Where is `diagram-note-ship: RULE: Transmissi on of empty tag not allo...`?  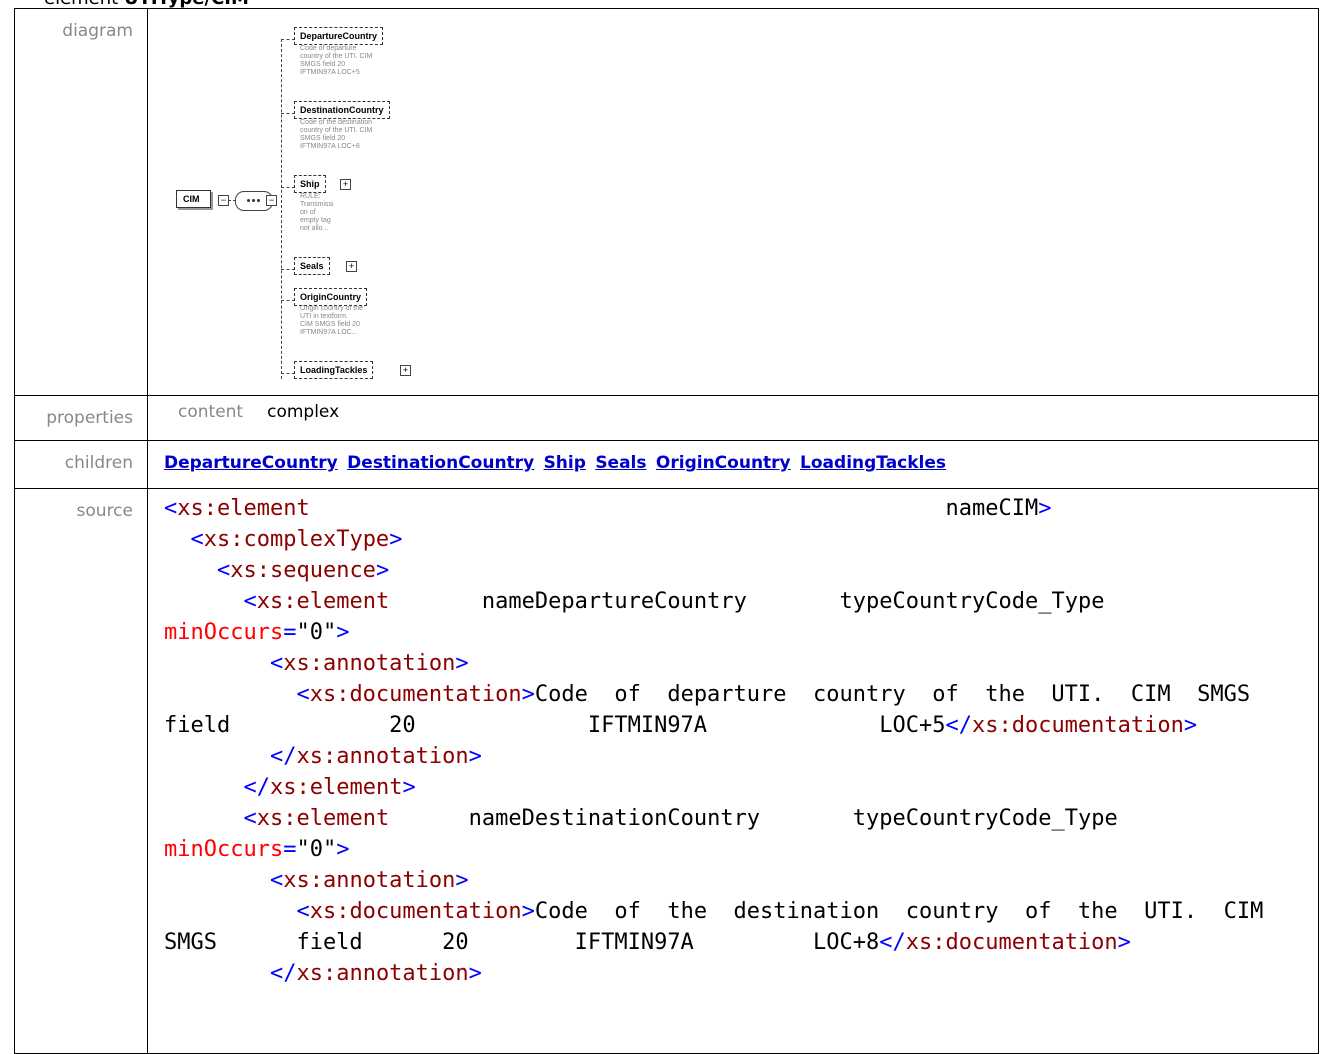
diagram-note-ship: RULE: Transmissi on of empty tag not allo... is located at coordinates (317, 212).